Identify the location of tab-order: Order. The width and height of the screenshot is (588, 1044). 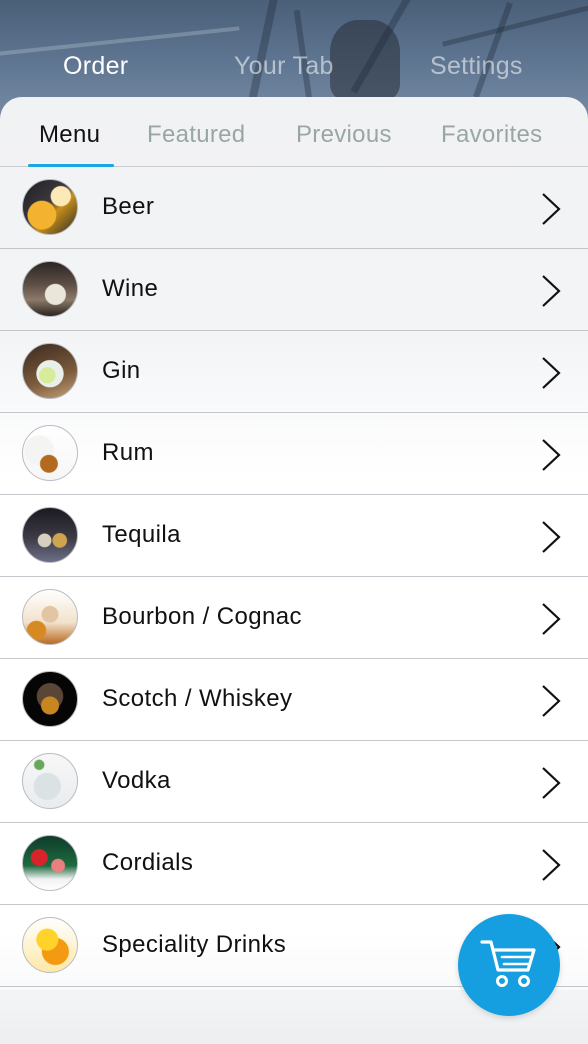
(95, 66).